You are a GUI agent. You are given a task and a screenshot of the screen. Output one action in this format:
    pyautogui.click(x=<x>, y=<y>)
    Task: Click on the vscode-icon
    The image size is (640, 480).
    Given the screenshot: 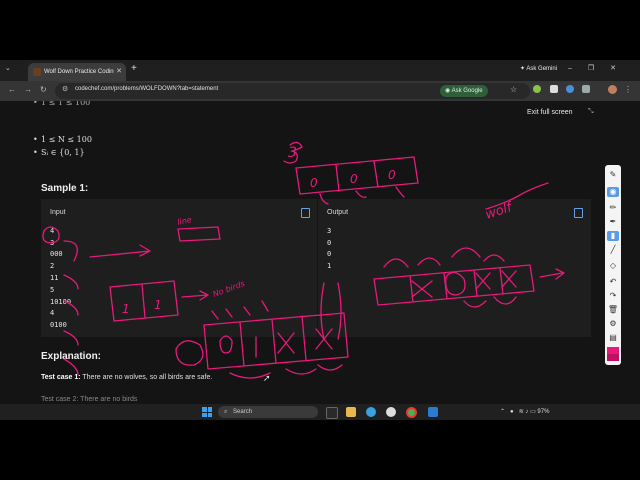 What is the action you would take?
    pyautogui.click(x=433, y=412)
    